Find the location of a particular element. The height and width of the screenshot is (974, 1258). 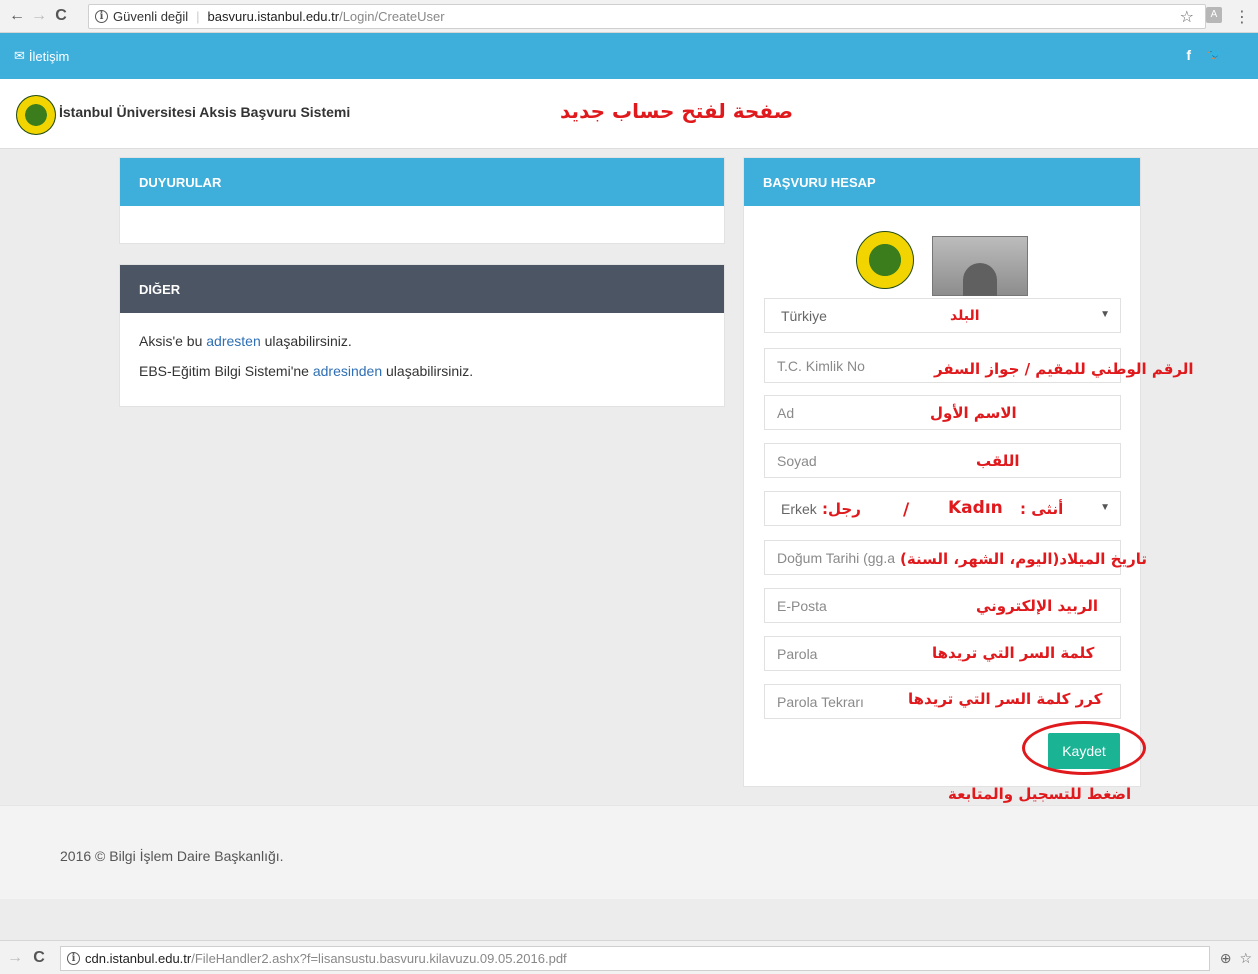

gender-male-note: رجل: is located at coordinates (841, 509).